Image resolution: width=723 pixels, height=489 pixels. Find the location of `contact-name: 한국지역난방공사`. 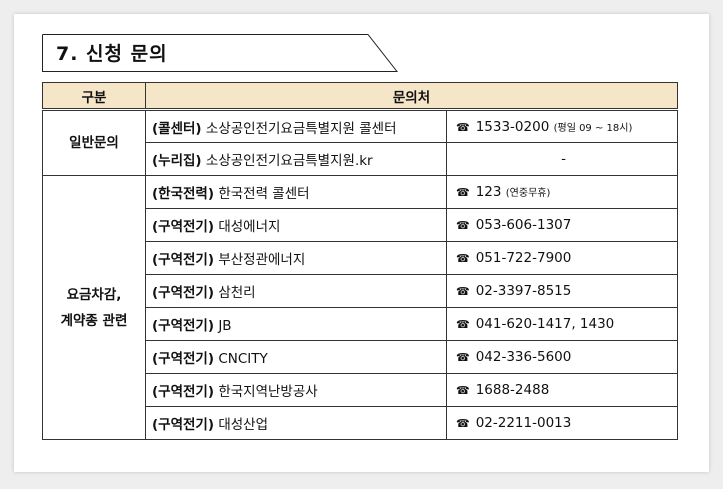

contact-name: 한국지역난방공사 is located at coordinates (268, 392).